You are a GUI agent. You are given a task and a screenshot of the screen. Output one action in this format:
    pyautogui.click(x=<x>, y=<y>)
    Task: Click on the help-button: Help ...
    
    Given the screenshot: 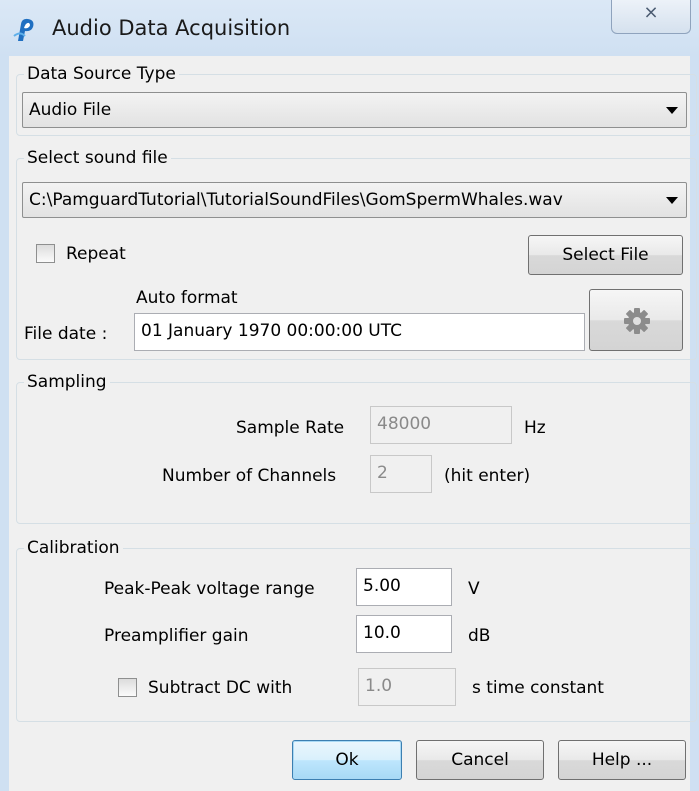 What is the action you would take?
    pyautogui.click(x=622, y=760)
    